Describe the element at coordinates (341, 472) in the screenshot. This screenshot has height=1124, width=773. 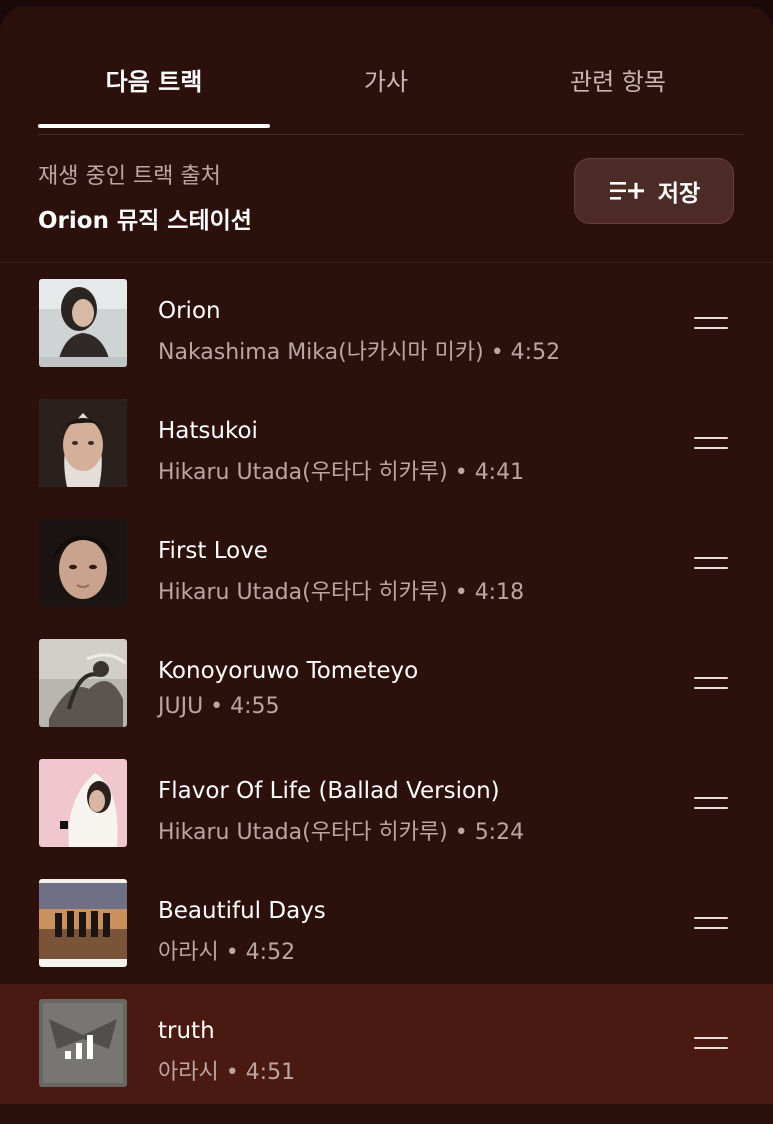
I see `track-artist-duration: Hikaru Utada(우타다 히카루) • 4:41` at that location.